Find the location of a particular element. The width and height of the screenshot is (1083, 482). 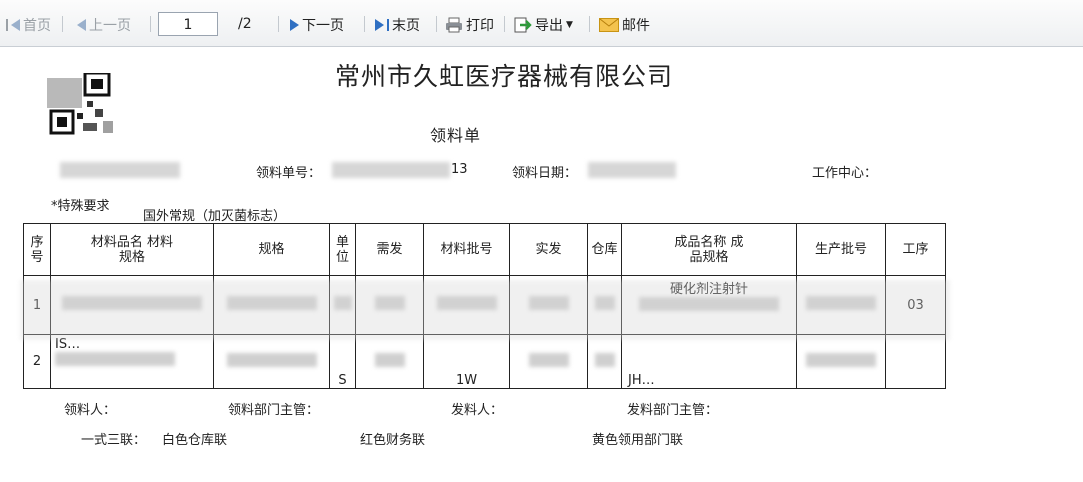

special-requirement-value: 国外常规（加灭菌标志） is located at coordinates (215, 216).